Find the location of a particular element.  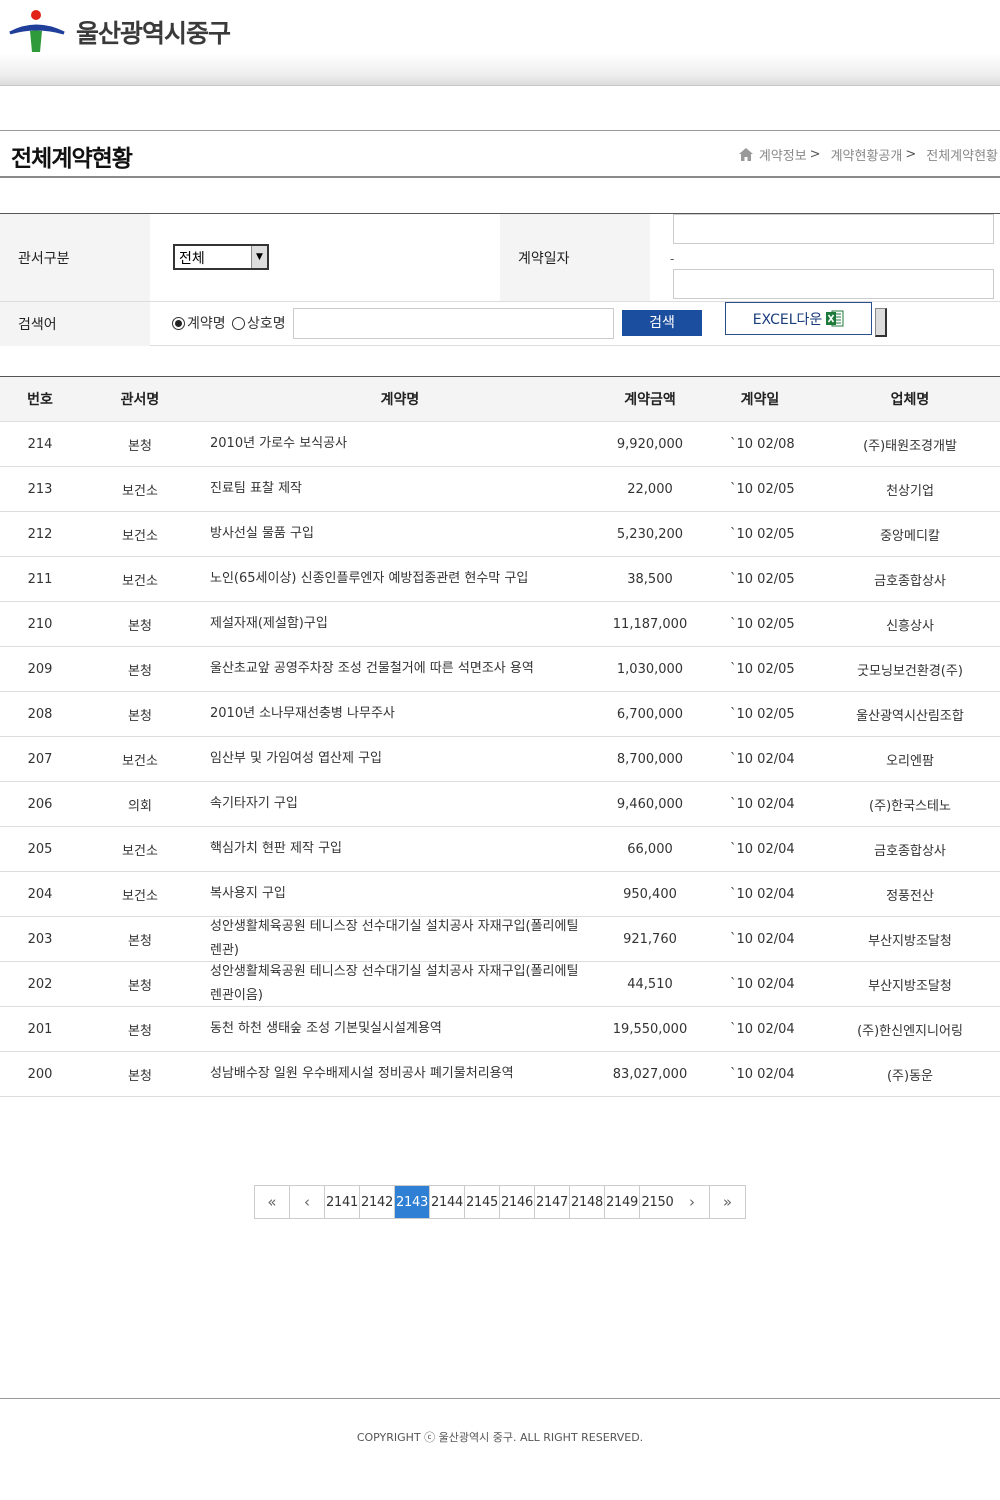

cell-company: 정풍전산 is located at coordinates (910, 896).